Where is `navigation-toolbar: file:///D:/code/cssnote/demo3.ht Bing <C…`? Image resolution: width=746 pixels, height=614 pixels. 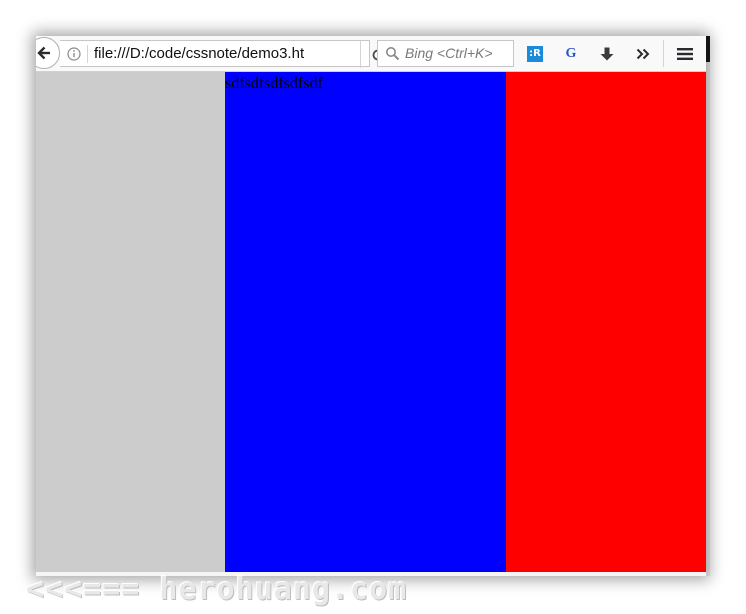 navigation-toolbar: file:///D:/code/cssnote/demo3.ht Bing <C… is located at coordinates (371, 54).